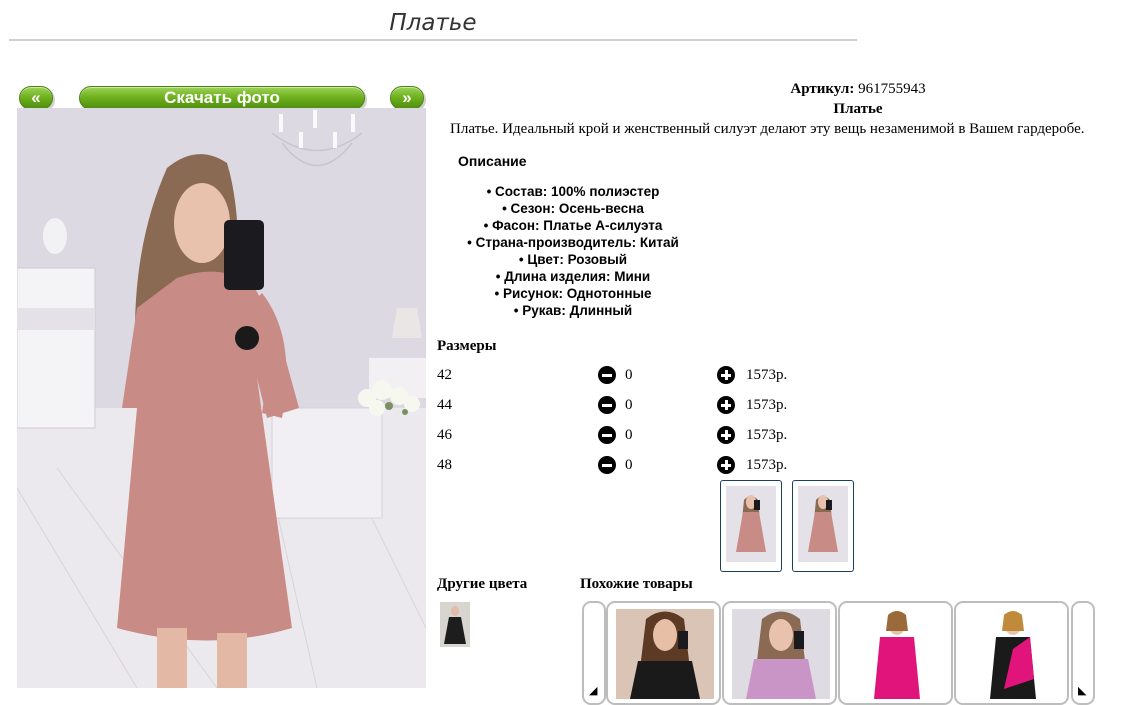 Image resolution: width=1126 pixels, height=705 pixels. I want to click on arrow-left-icon: ◢, so click(594, 653).